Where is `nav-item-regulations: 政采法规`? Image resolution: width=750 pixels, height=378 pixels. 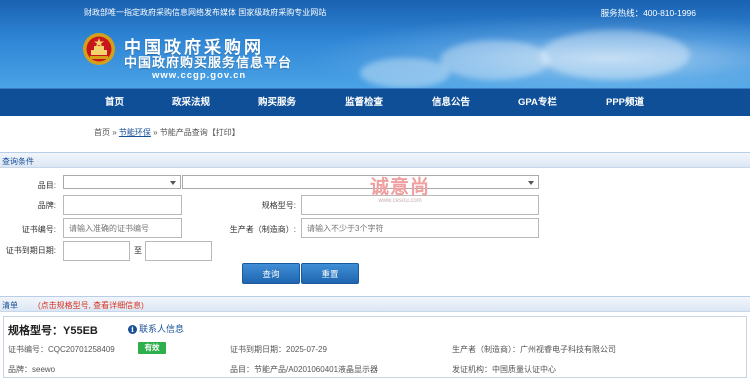
nav-item-regulations: 政采法规 is located at coordinates (191, 102).